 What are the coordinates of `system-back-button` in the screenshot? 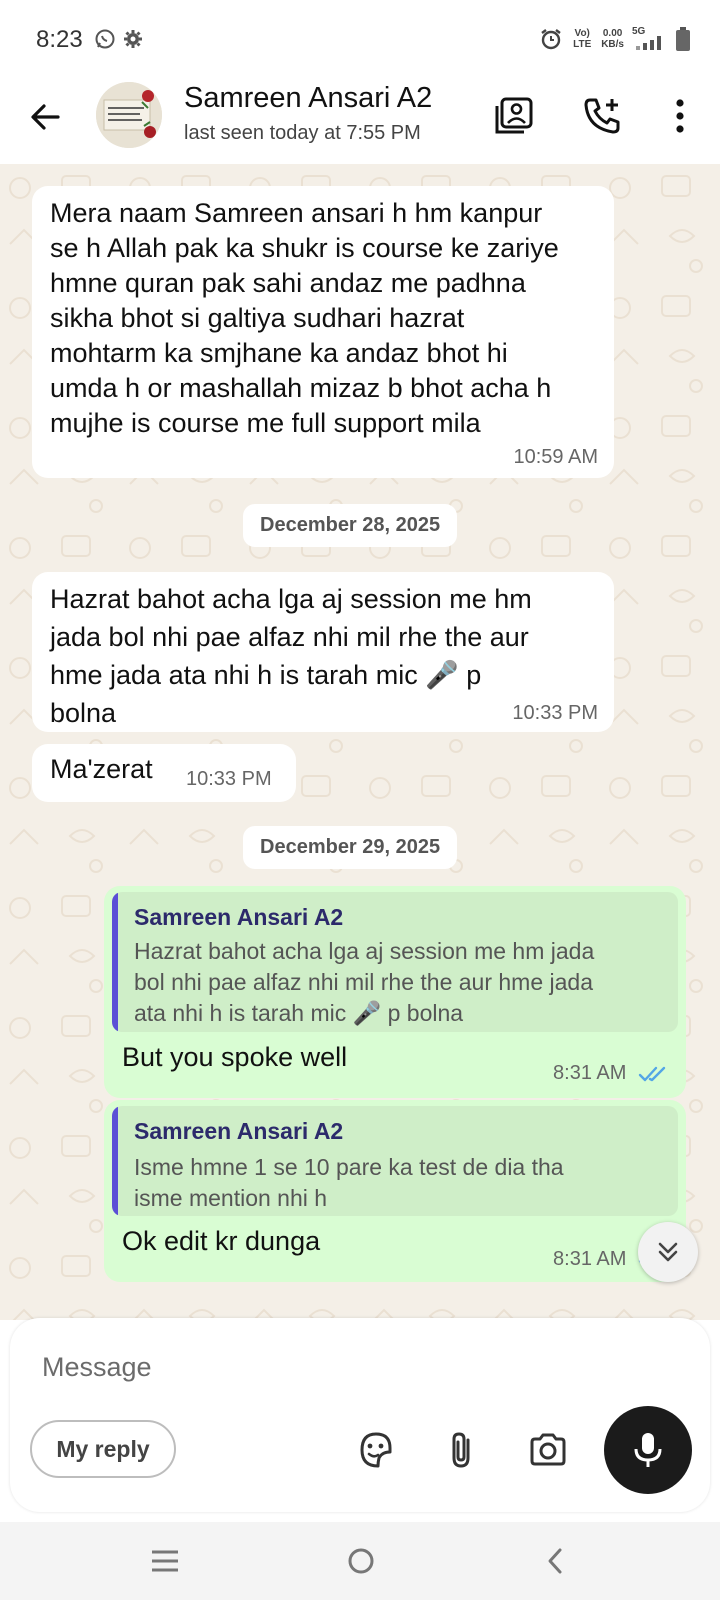 It's located at (555, 1561).